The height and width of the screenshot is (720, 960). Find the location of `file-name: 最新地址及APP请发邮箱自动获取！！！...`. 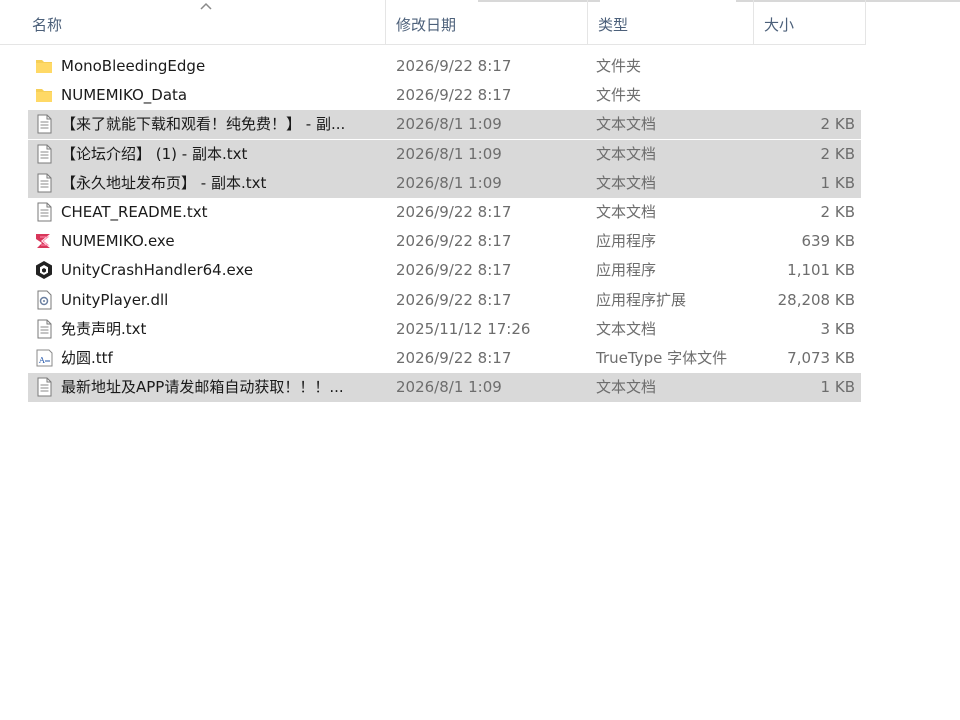

file-name: 最新地址及APP请发邮箱自动获取！！！... is located at coordinates (202, 387).